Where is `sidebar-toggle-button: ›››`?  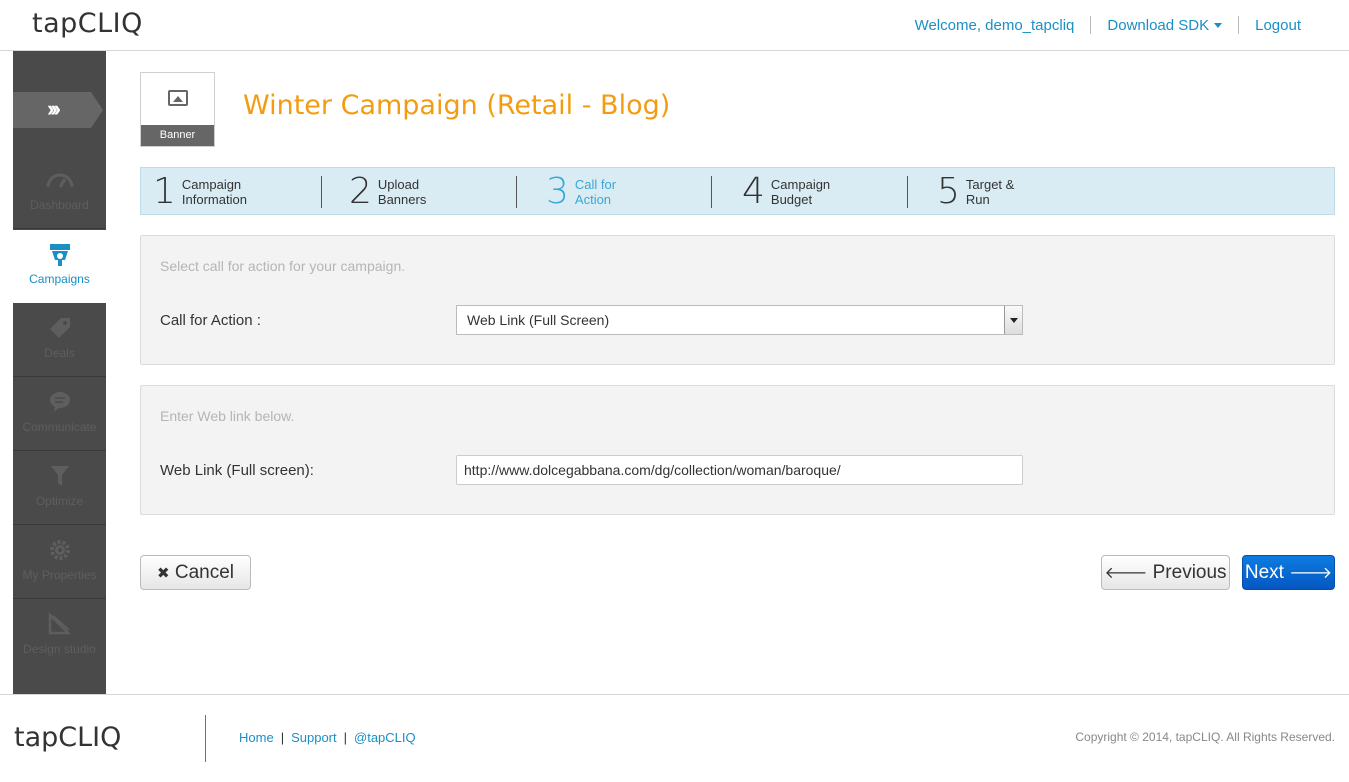
sidebar-toggle-button: ››› is located at coordinates (58, 110).